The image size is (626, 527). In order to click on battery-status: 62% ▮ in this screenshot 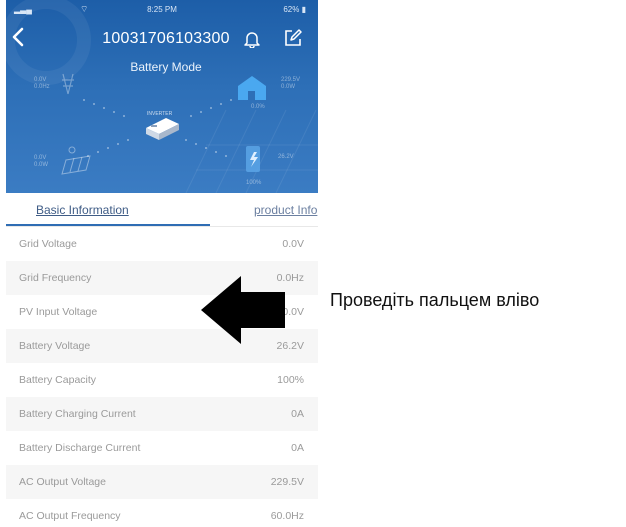, I will do `click(294, 9)`.